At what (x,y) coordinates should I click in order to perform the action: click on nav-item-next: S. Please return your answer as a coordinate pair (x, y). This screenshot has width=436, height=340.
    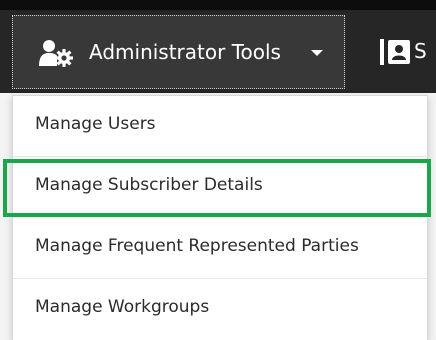
    Looking at the image, I should click on (393, 52).